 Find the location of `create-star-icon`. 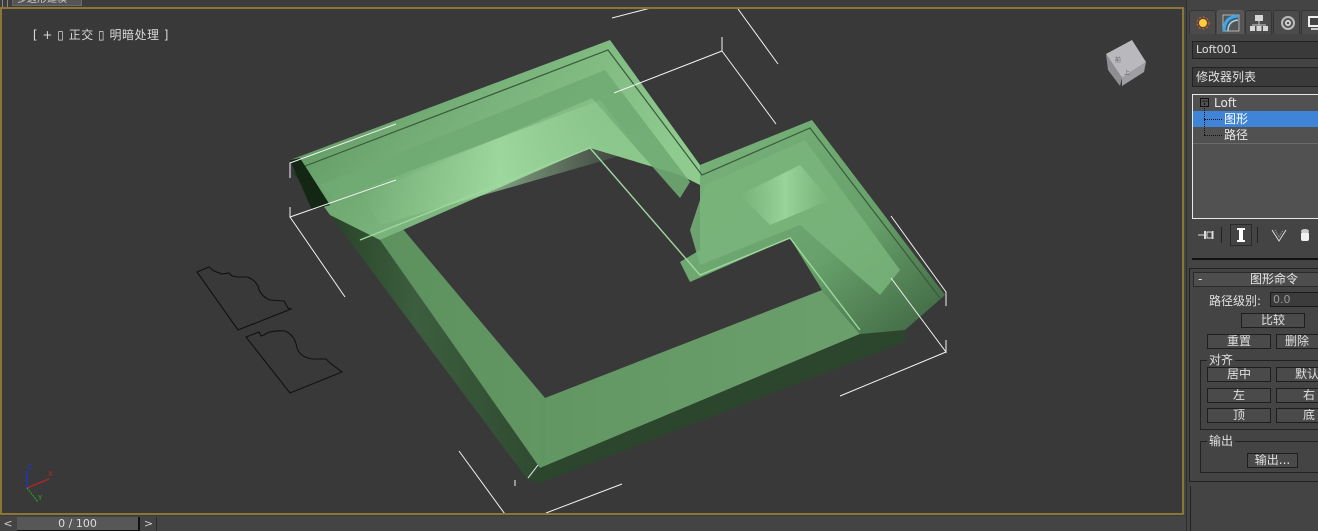

create-star-icon is located at coordinates (1202, 22).